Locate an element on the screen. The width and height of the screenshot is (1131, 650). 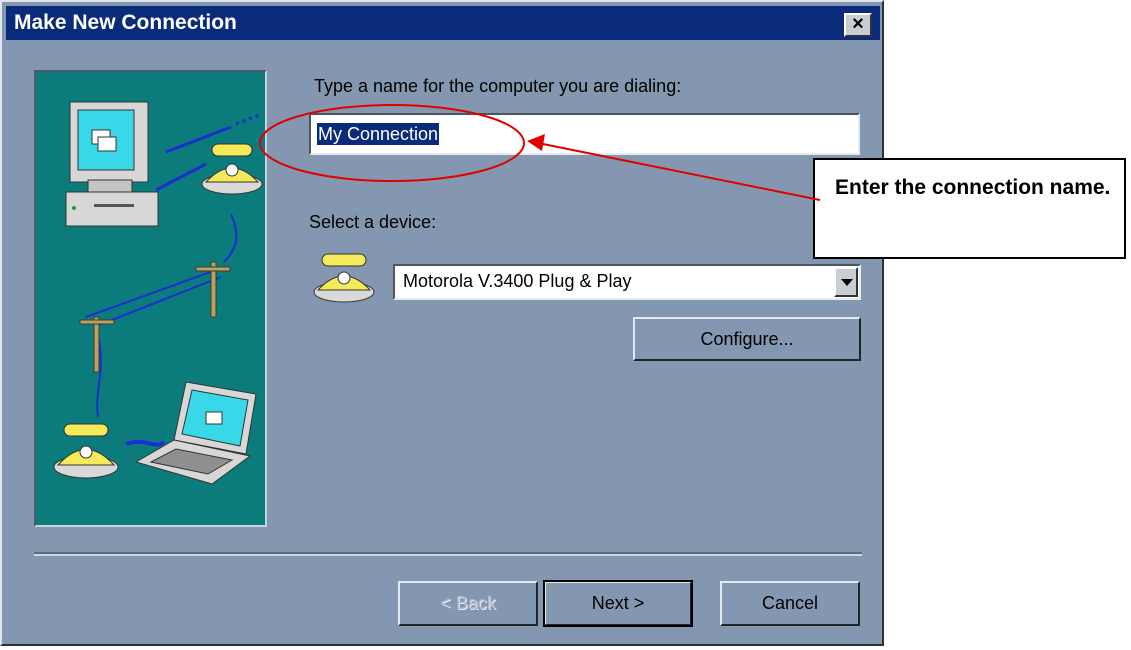
arrow-head-icon is located at coordinates (536, 142).